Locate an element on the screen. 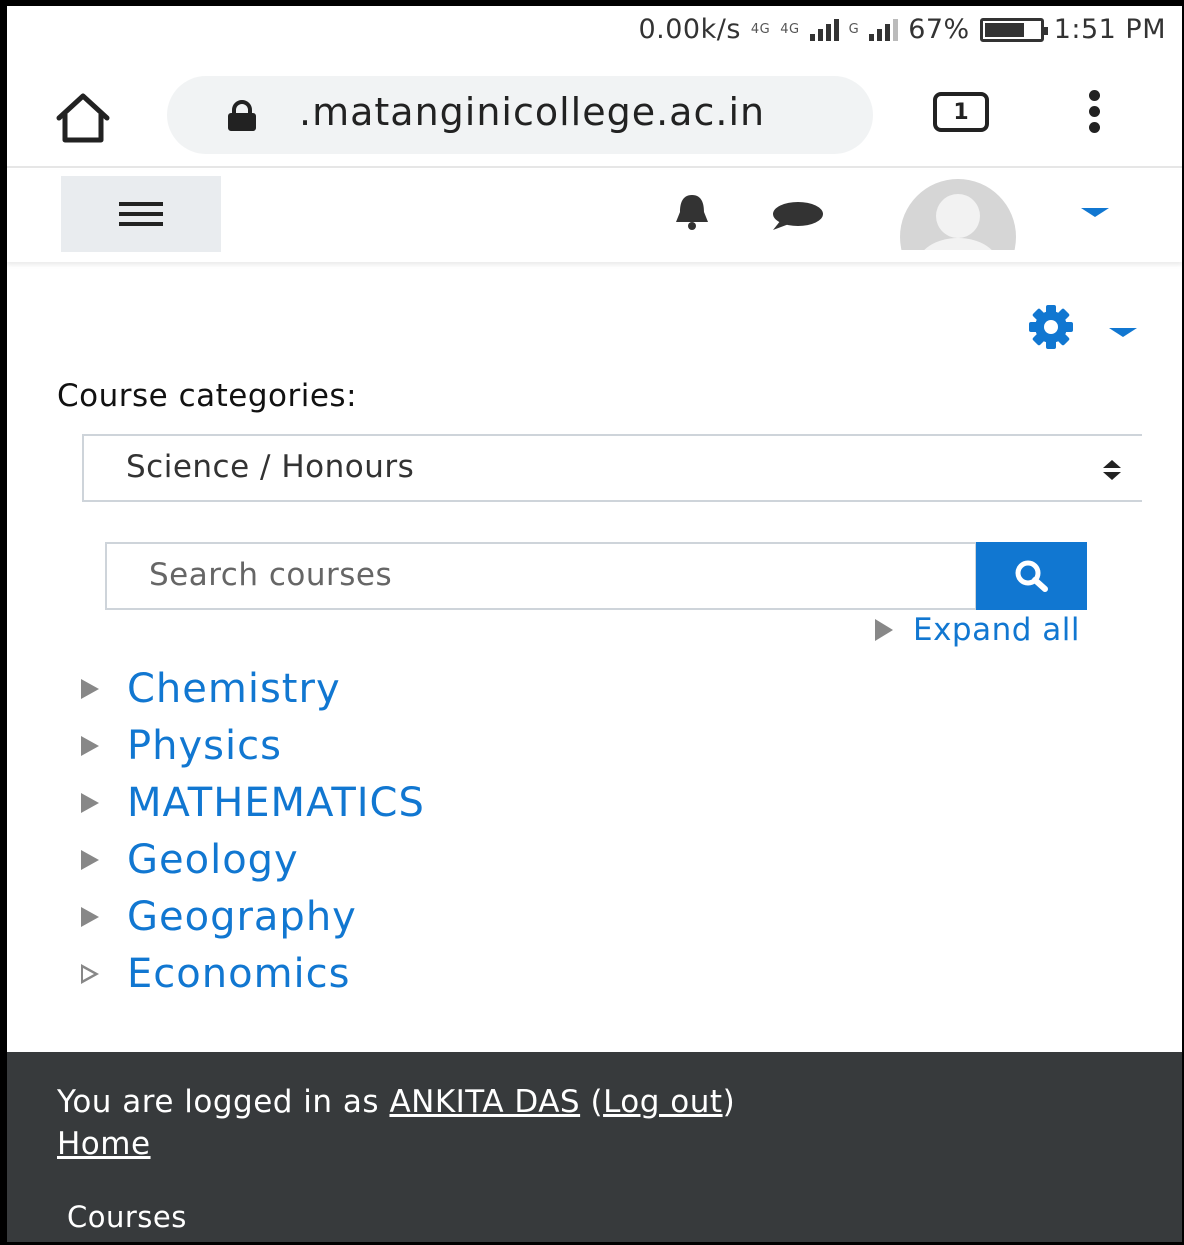  address-bar: .matanginicollege.ac.in is located at coordinates (520, 115).